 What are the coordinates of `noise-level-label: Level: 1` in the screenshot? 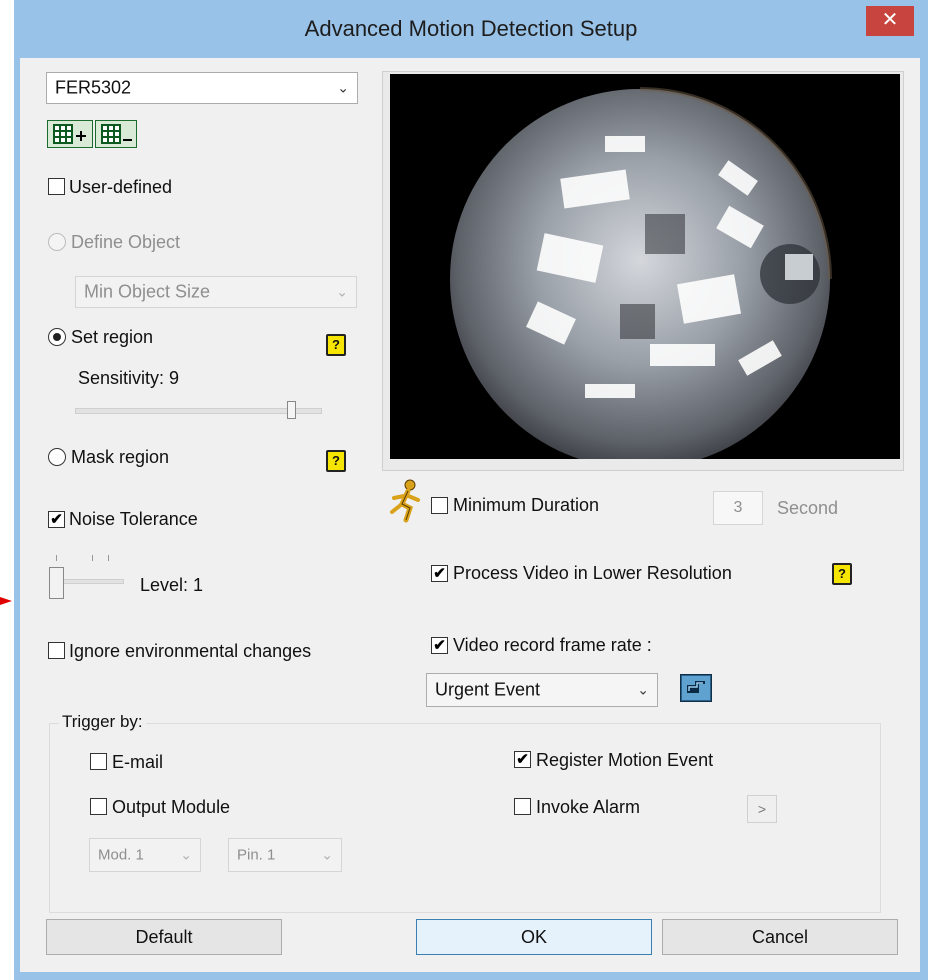 It's located at (172, 585).